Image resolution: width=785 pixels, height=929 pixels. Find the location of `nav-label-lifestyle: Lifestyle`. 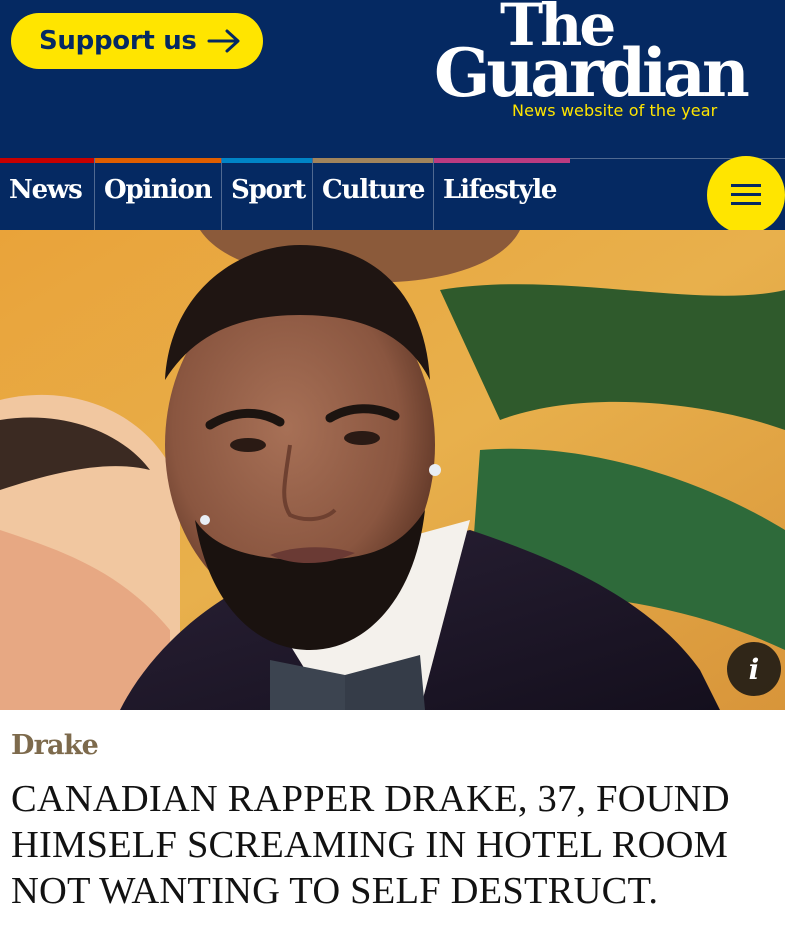

nav-label-lifestyle: Lifestyle is located at coordinates (500, 190).